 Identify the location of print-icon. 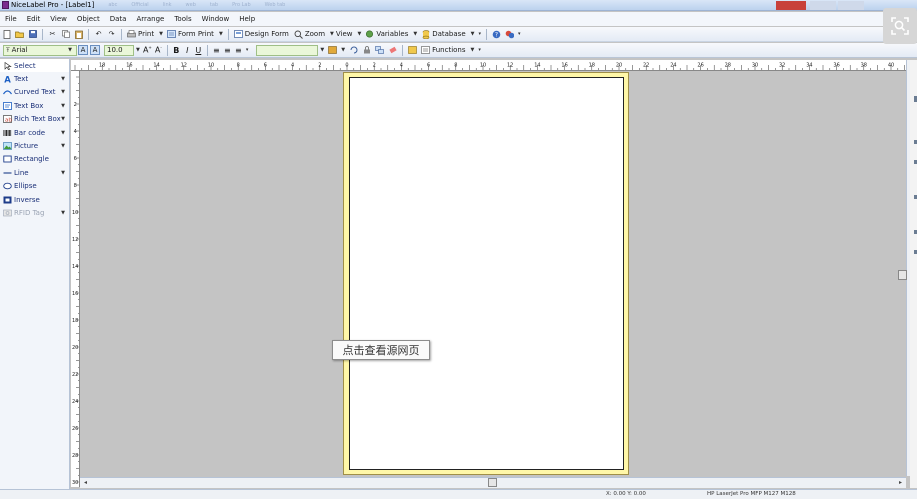
(131, 34).